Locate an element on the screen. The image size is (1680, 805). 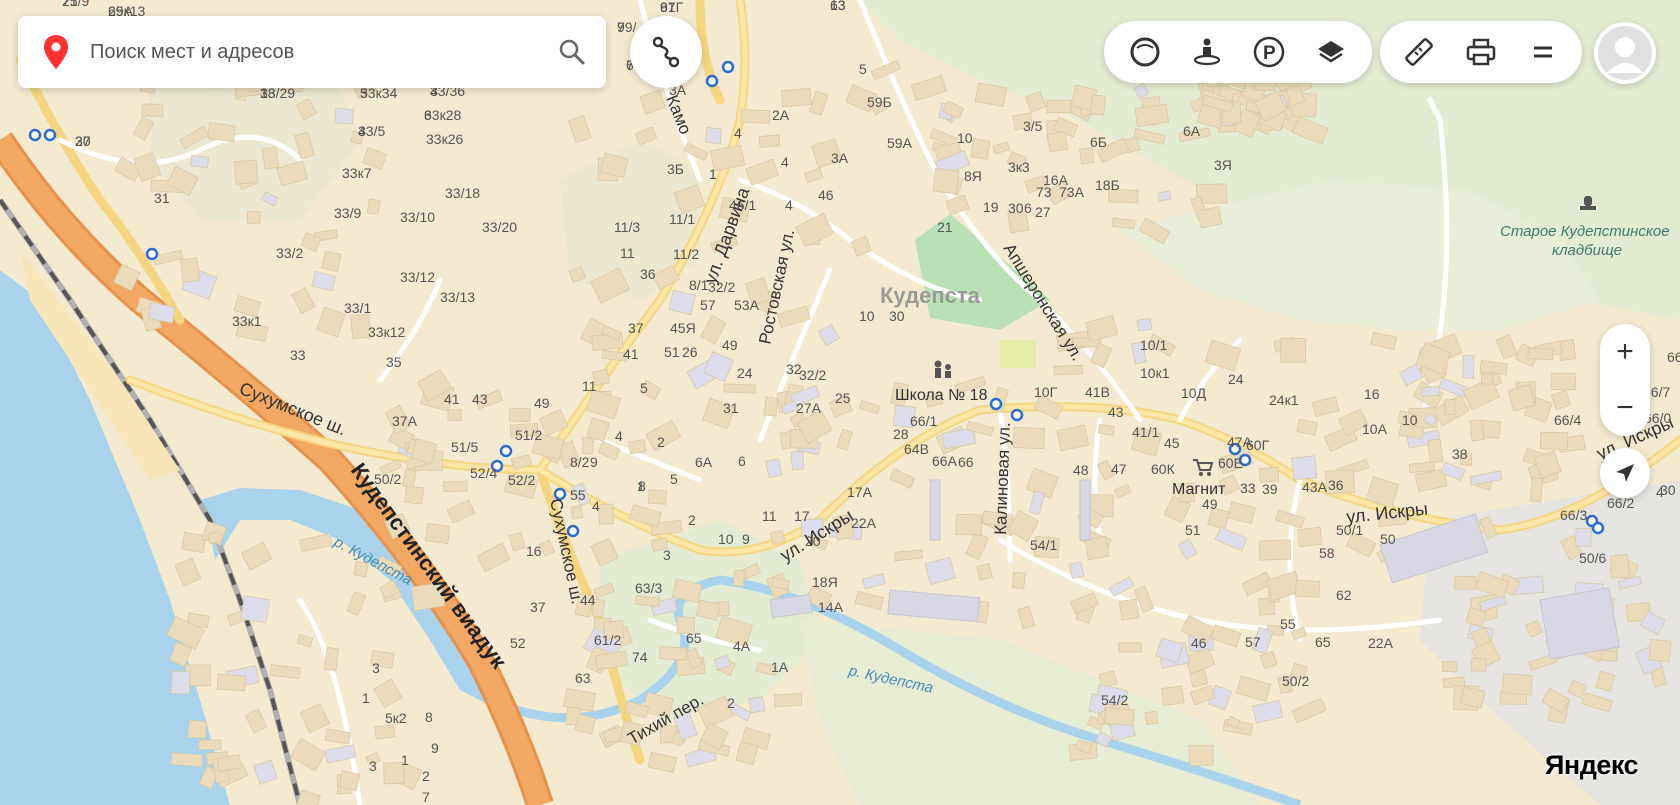
house-number: 10Г is located at coordinates (1046, 392).